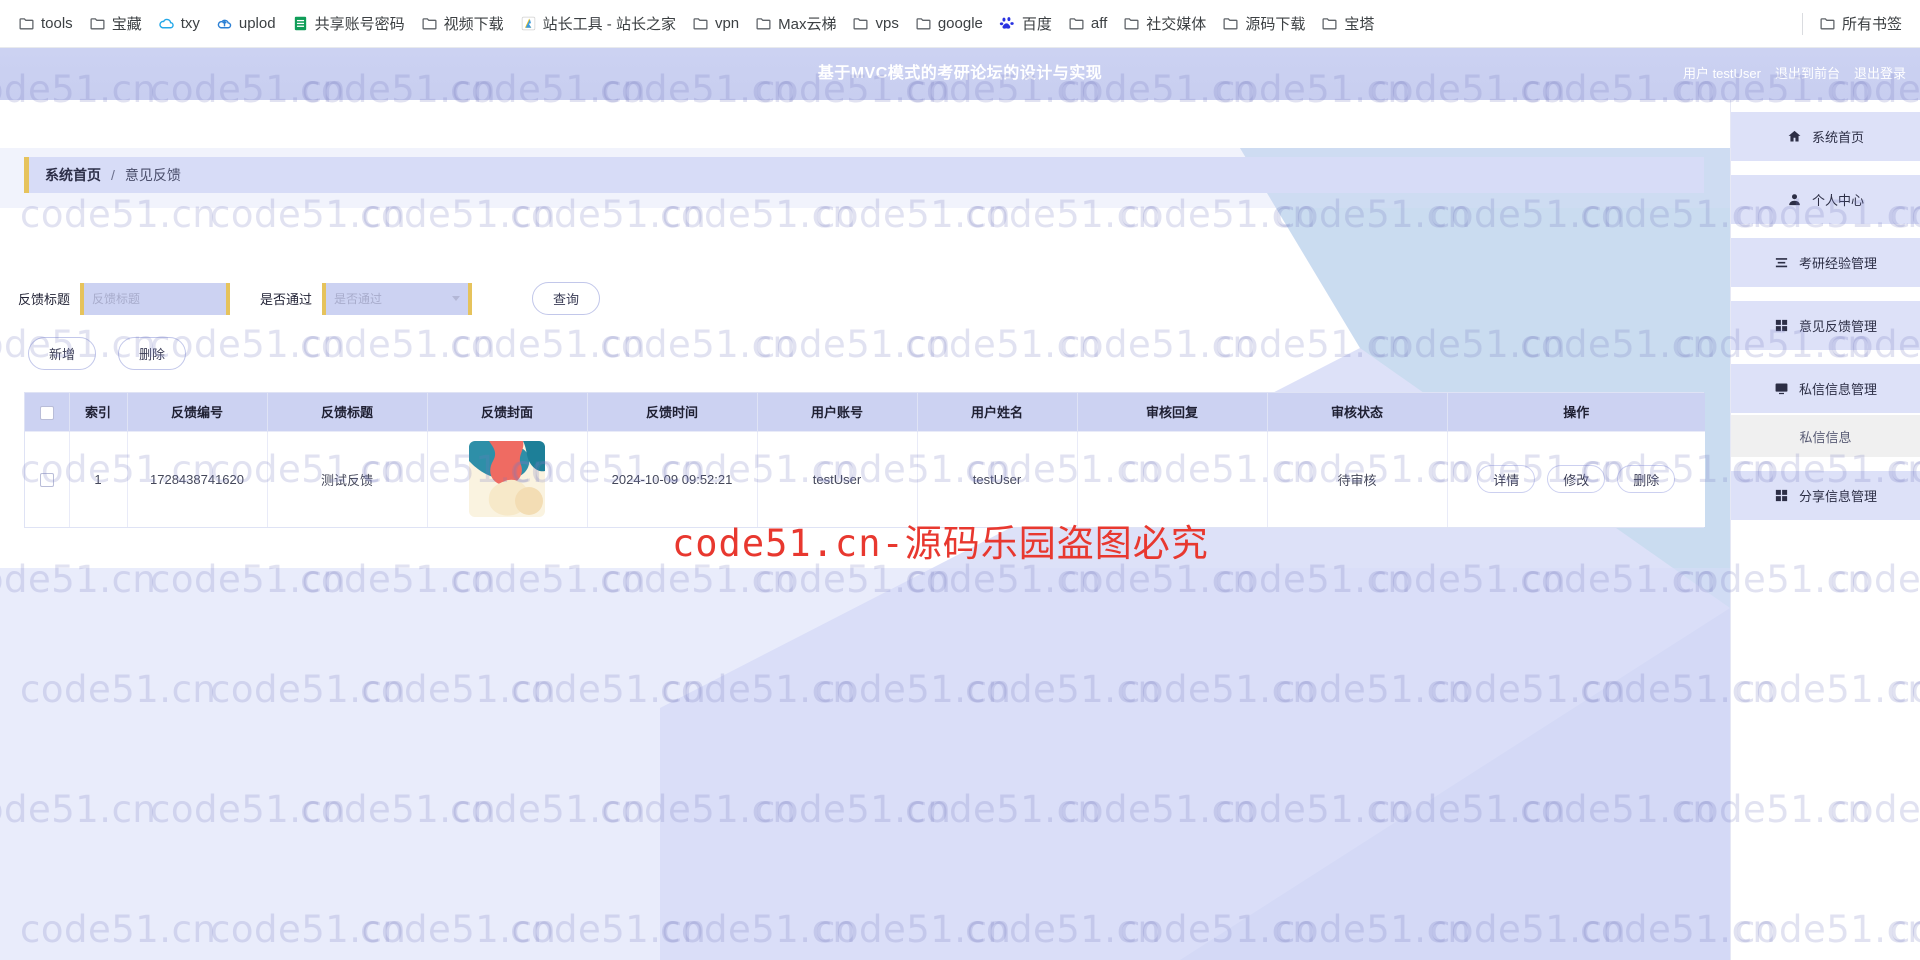 The width and height of the screenshot is (1920, 960). Describe the element at coordinates (1172, 478) in the screenshot. I see `cell-review-reply` at that location.